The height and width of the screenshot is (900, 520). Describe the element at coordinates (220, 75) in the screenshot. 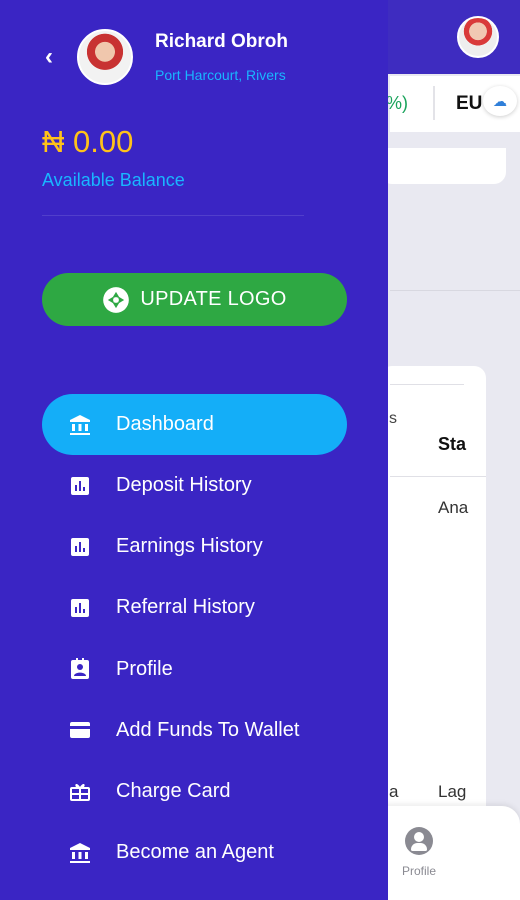

I see `user-location: Port Harcourt, Rivers` at that location.